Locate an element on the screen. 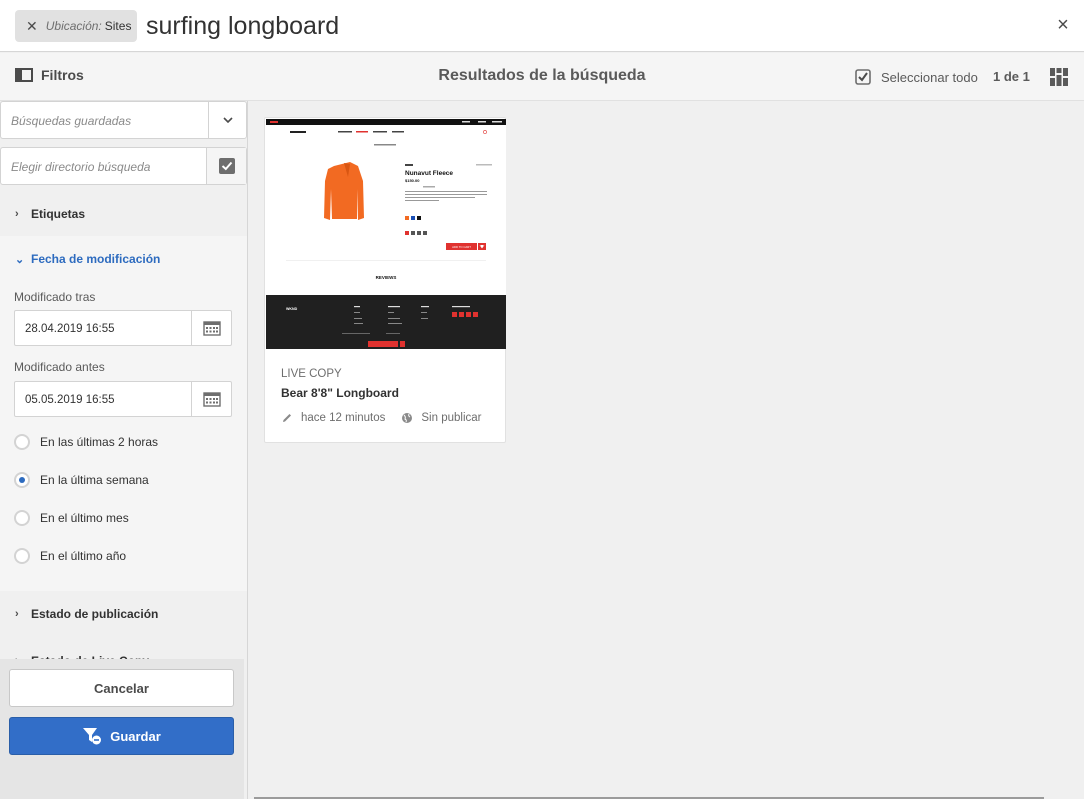 Image resolution: width=1084 pixels, height=799 pixels. modified-before-label: Modificado antes is located at coordinates (59, 367).